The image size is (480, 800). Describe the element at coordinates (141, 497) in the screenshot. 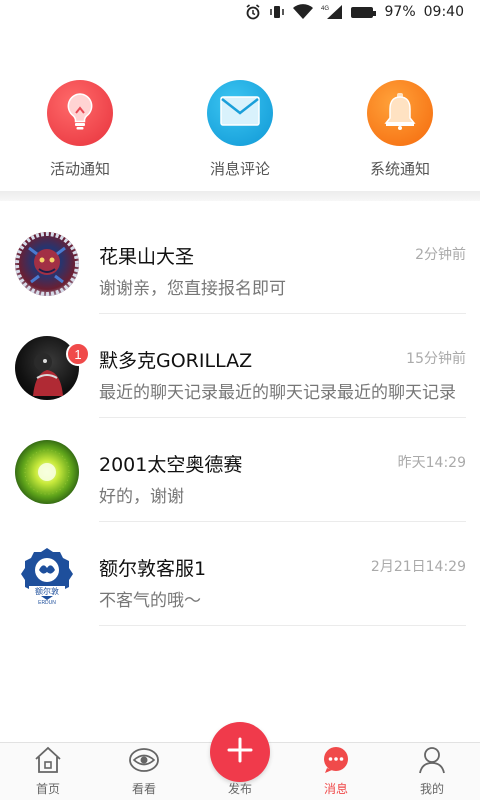

I see `conversation-preview: 好的，谢谢` at that location.